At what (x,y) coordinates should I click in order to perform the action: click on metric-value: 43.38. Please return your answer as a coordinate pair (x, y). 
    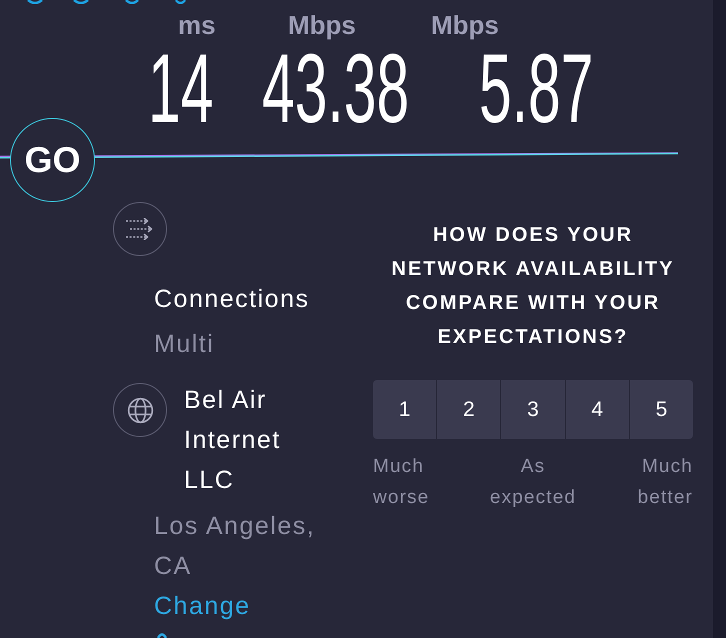
    Looking at the image, I should click on (336, 88).